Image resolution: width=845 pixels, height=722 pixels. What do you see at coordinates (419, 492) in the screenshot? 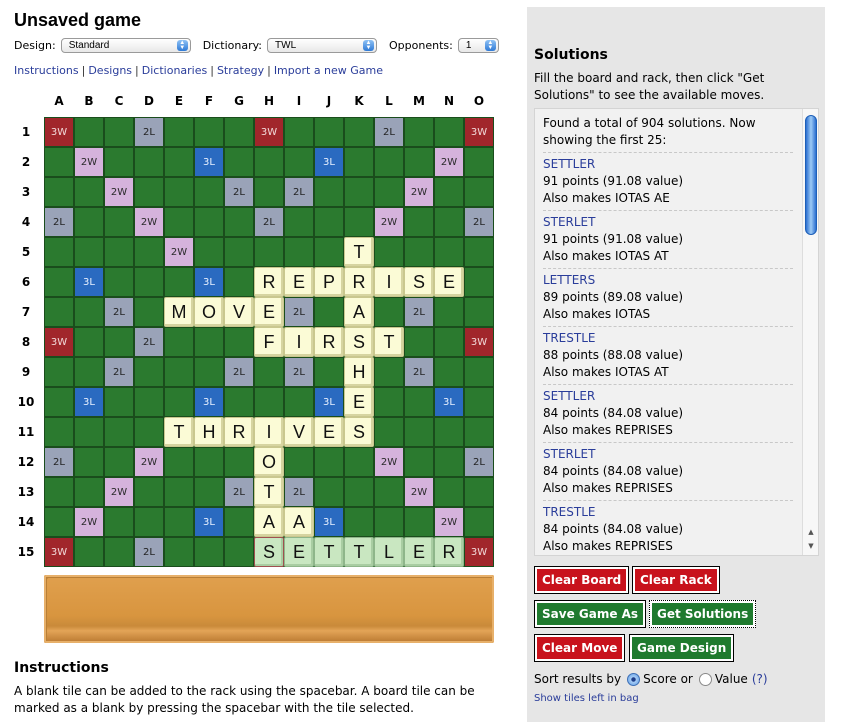
I see `board-square-m13: 2W` at bounding box center [419, 492].